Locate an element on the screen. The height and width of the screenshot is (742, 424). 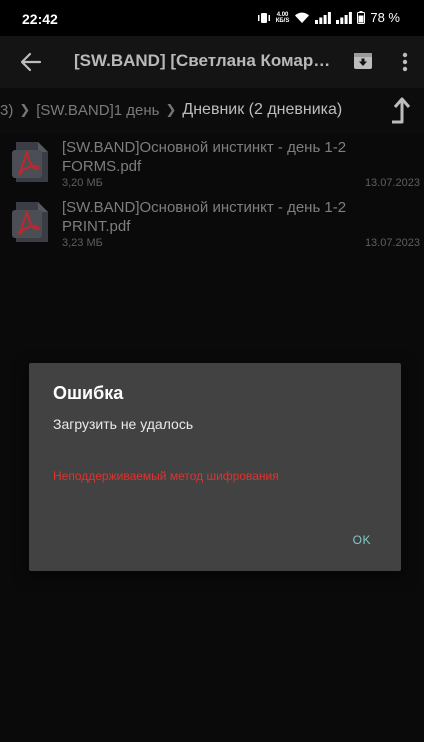
breadcrumb-item: [SW.BAND]1 день is located at coordinates (97, 110).